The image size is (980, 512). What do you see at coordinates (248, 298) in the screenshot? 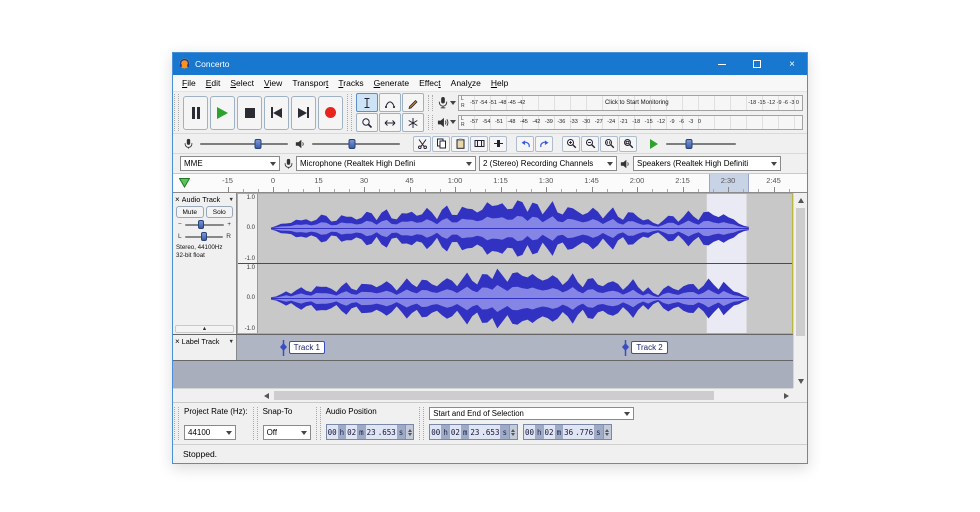
I see `vertical-ruler: 1.0 0.0 -1.0` at bounding box center [248, 298].